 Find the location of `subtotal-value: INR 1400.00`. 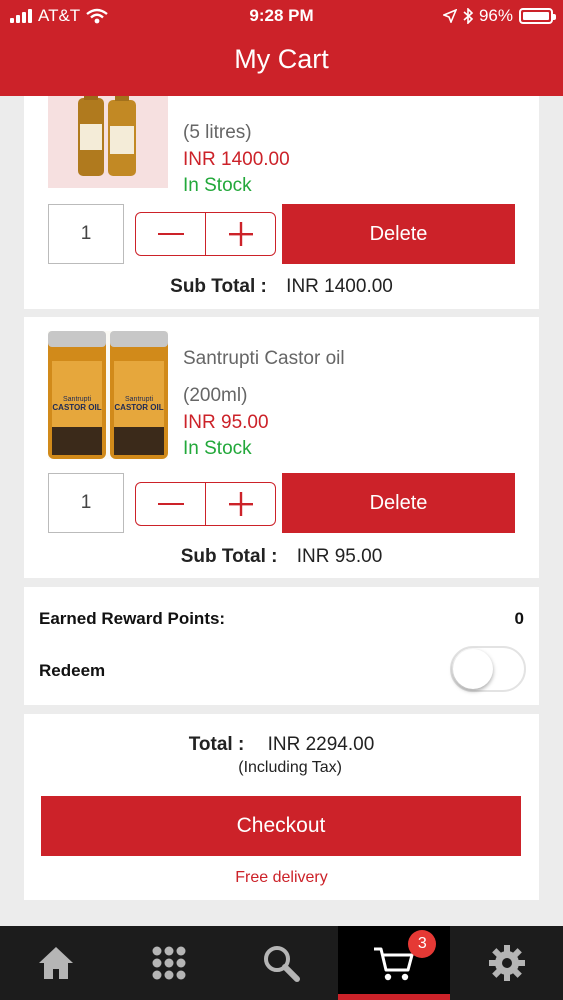

subtotal-value: INR 1400.00 is located at coordinates (339, 286).